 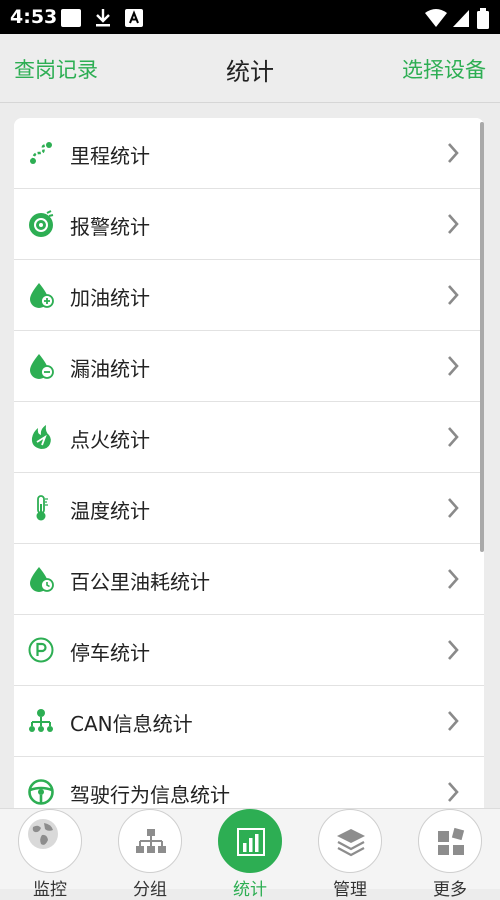 What do you see at coordinates (110, 511) in the screenshot?
I see `list-item-label: 温度统计` at bounding box center [110, 511].